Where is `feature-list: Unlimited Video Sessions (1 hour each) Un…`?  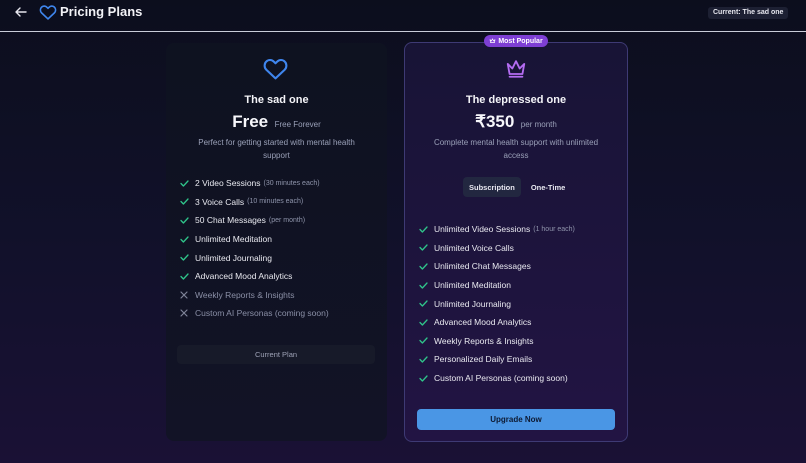
feature-list: Unlimited Video Sessions (1 hour each) Un… is located at coordinates (496, 303).